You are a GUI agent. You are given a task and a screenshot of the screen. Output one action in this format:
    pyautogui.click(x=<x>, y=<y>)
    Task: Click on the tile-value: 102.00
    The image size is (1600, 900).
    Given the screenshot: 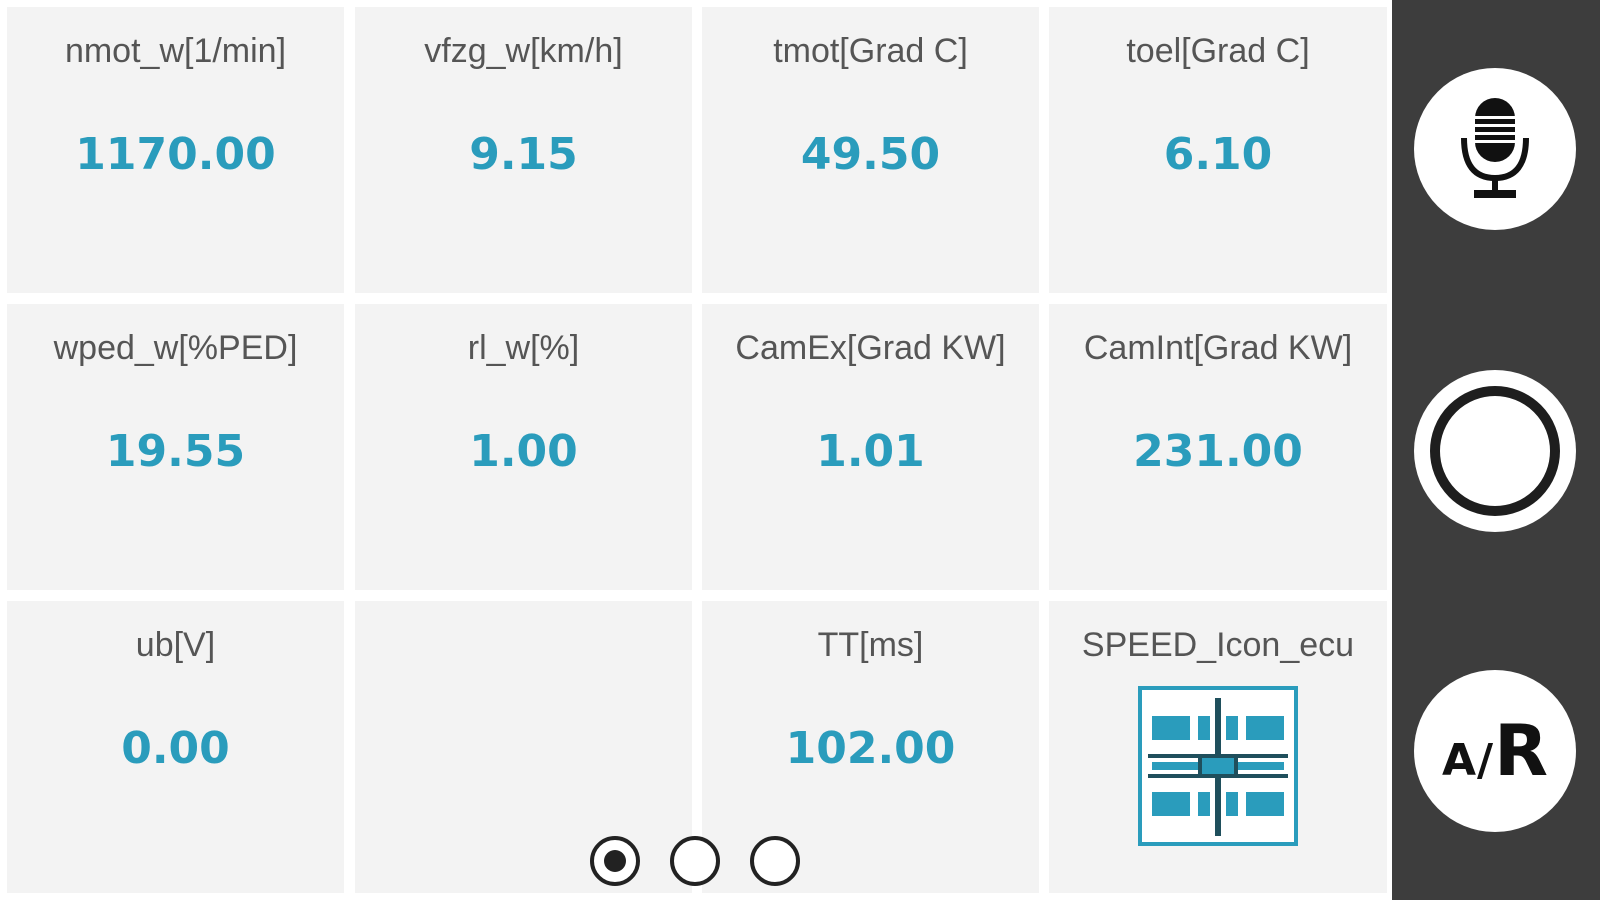 What is the action you would take?
    pyautogui.click(x=870, y=748)
    